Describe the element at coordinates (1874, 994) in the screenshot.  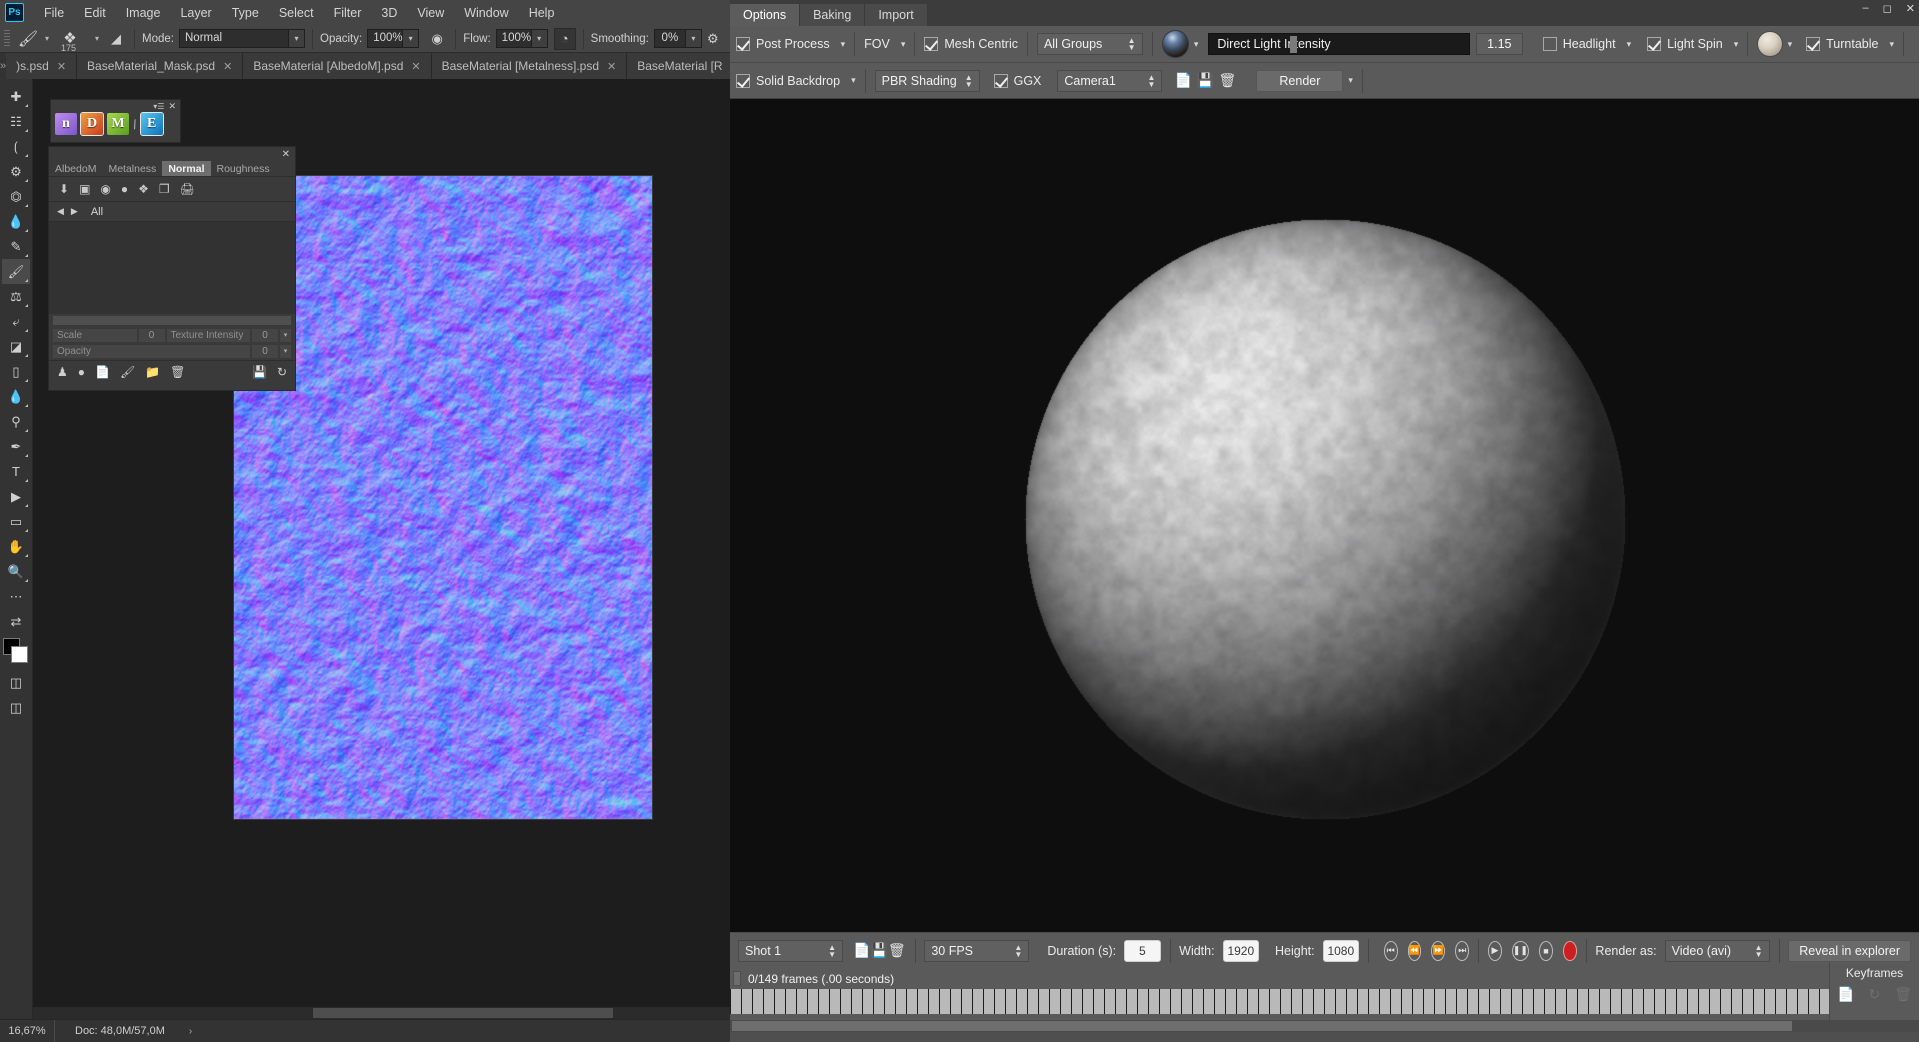
I see `reset-keyframe-icon: ↻` at that location.